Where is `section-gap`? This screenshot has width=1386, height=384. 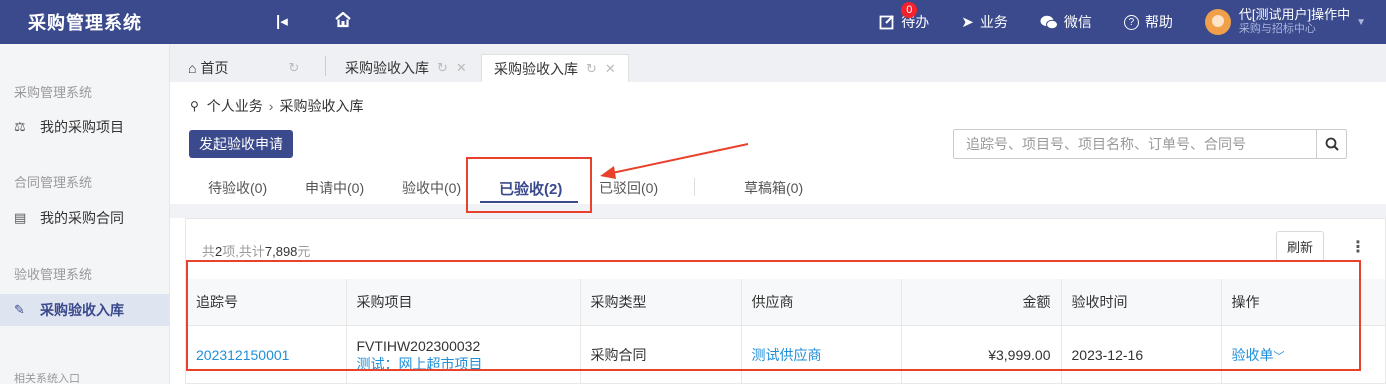 section-gap is located at coordinates (778, 211).